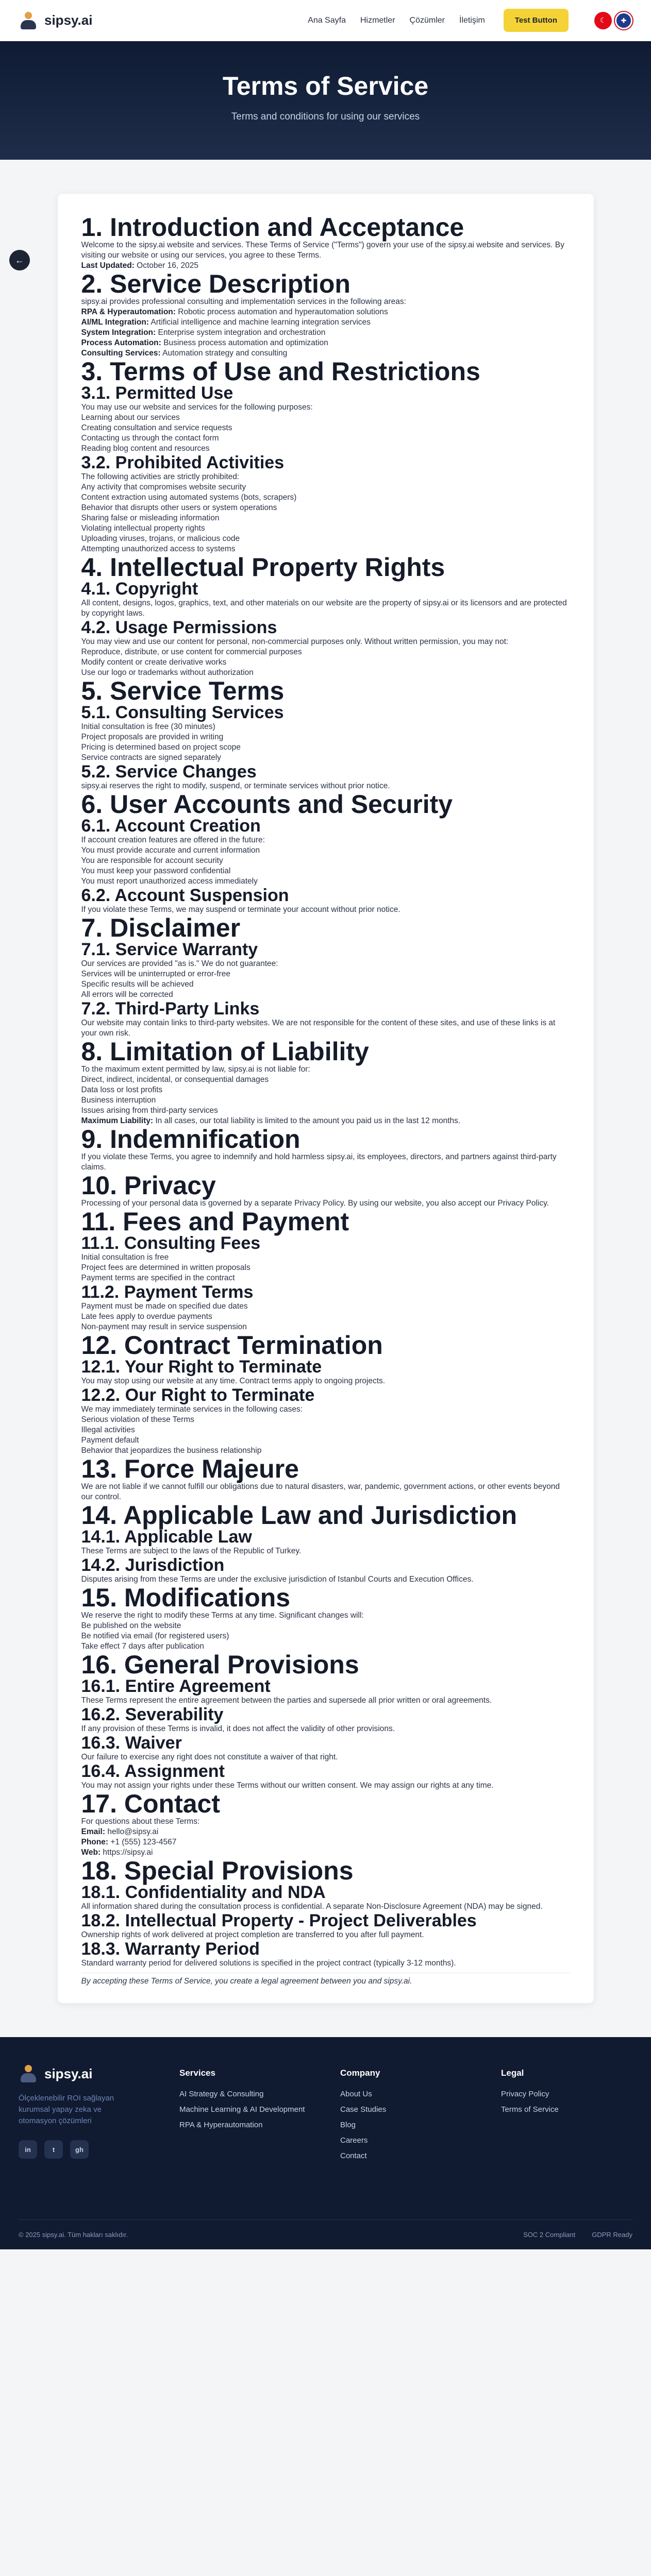 This screenshot has width=651, height=2576. I want to click on section-heading: 9. Indemnification, so click(191, 1139).